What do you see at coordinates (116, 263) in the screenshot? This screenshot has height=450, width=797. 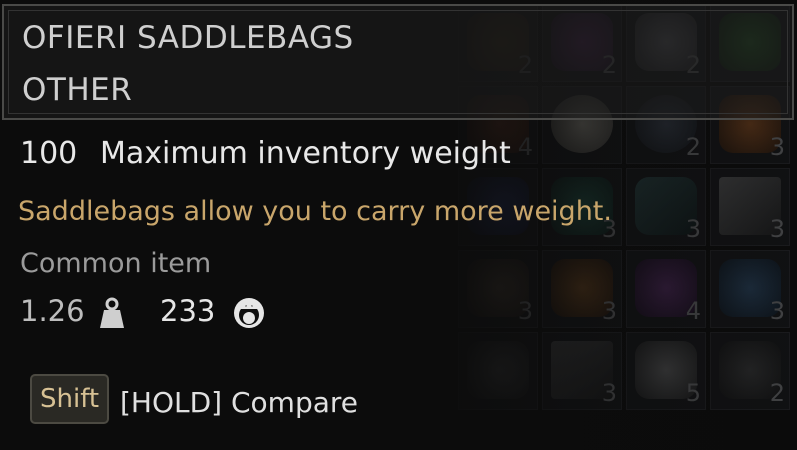 I see `item-rarity: Common item` at bounding box center [116, 263].